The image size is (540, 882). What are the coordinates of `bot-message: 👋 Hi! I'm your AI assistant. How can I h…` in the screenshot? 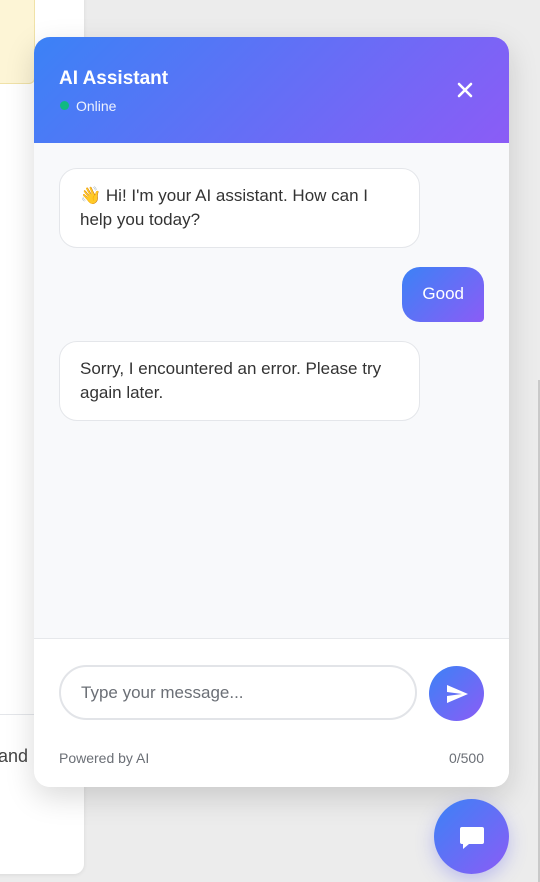 It's located at (239, 208).